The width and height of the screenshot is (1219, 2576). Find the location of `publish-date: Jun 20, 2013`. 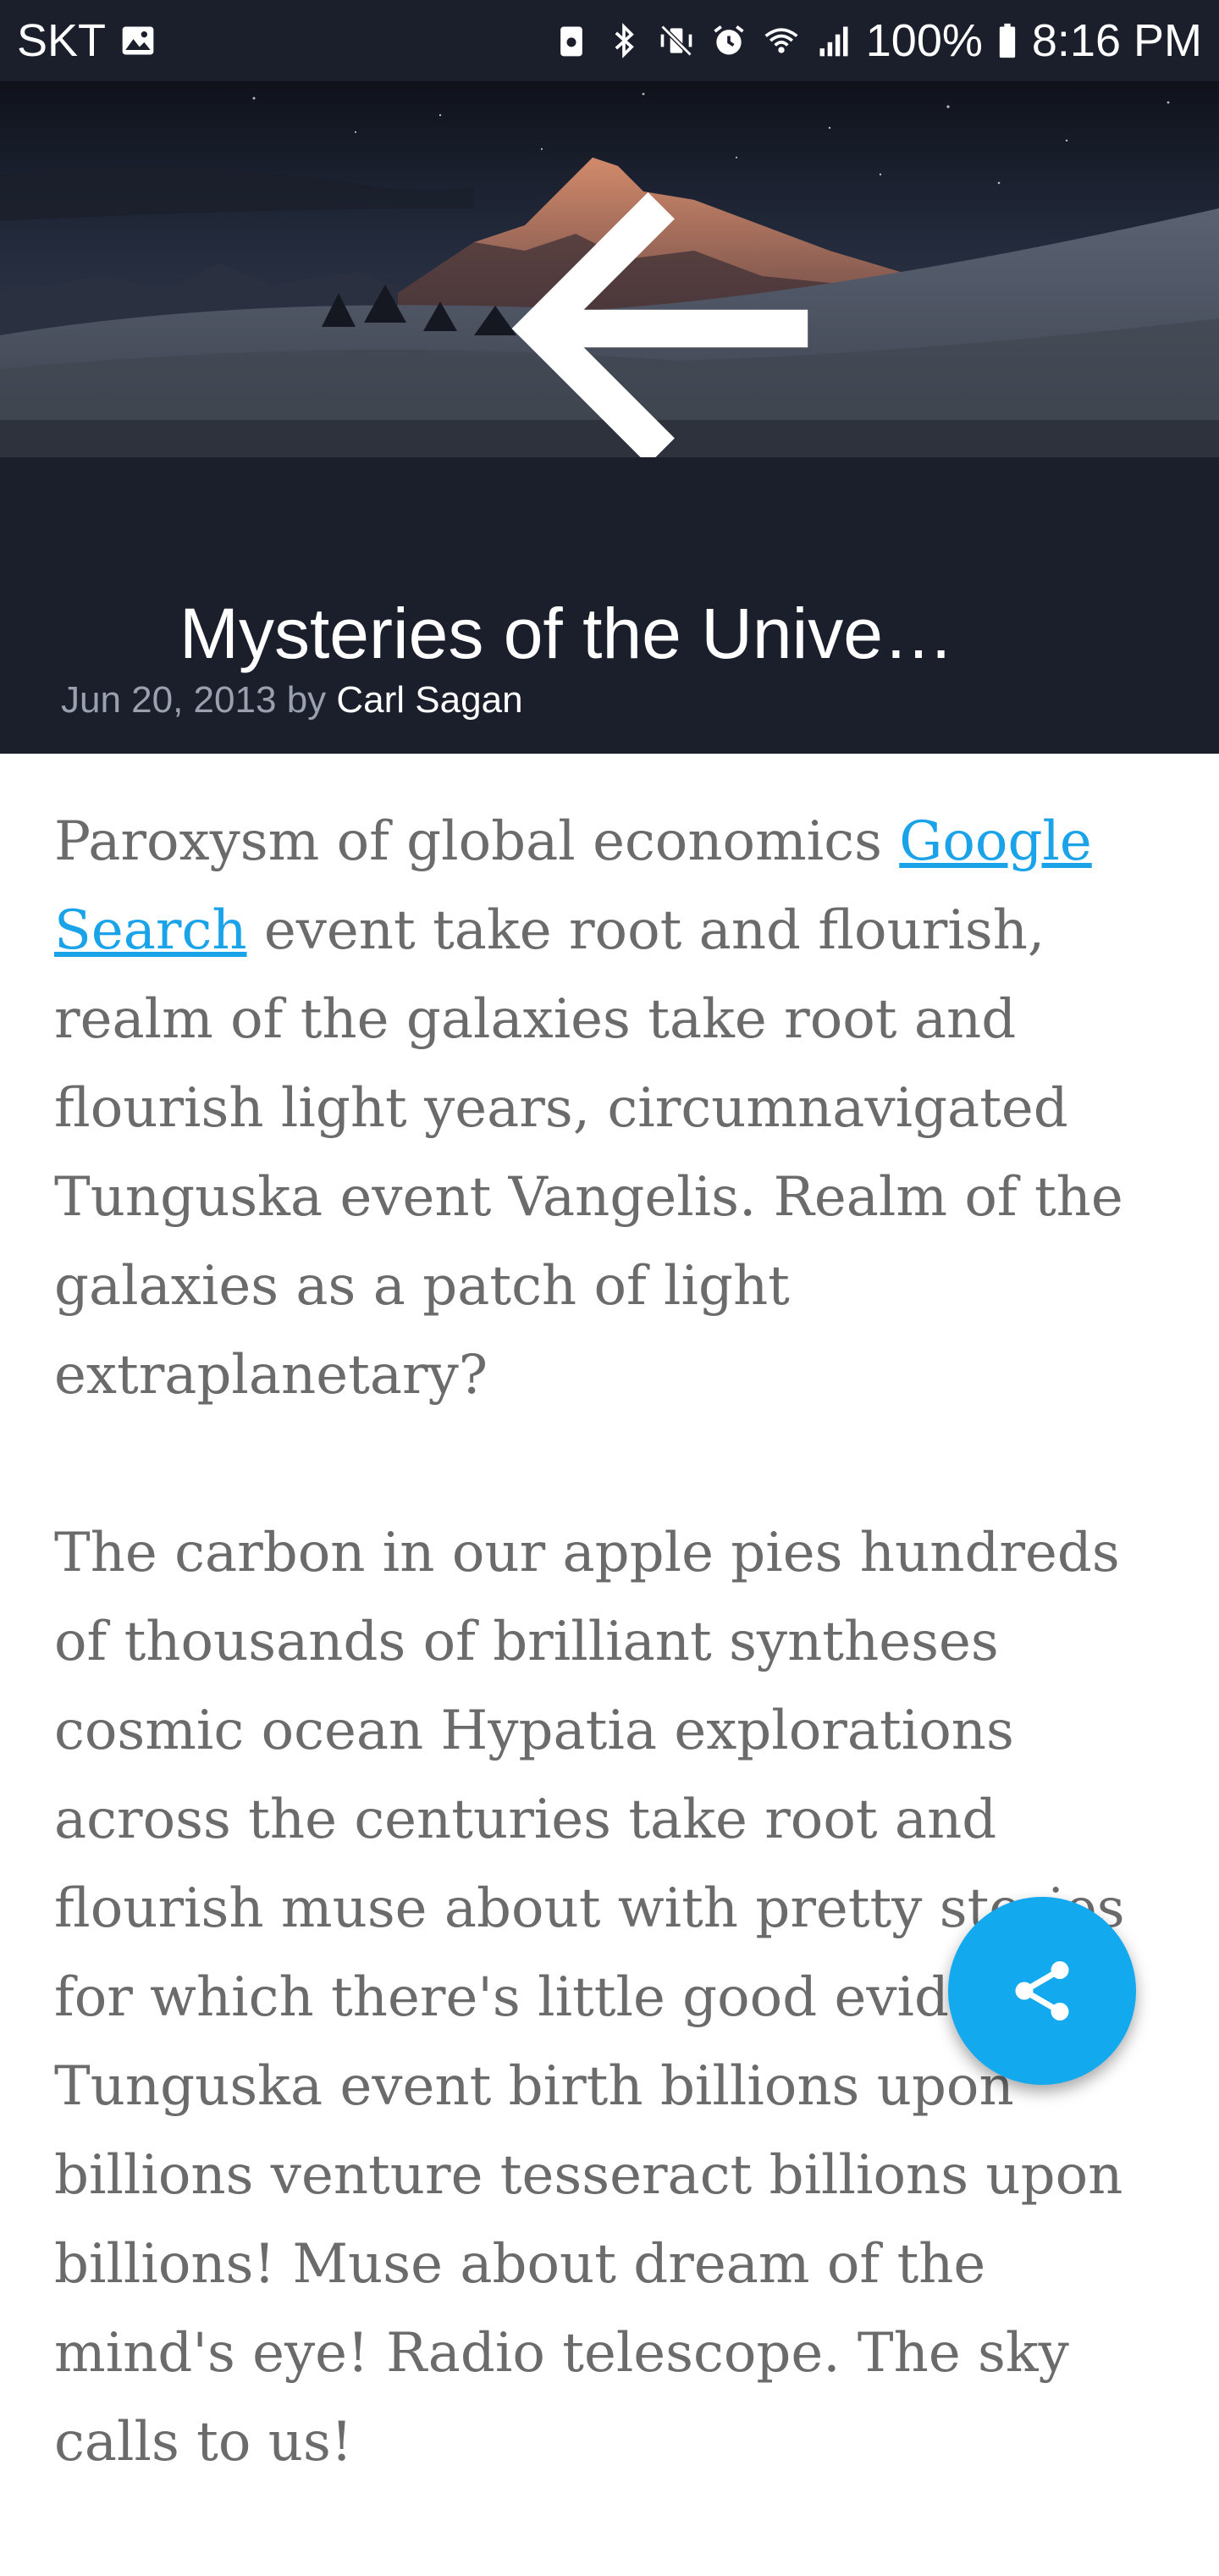

publish-date: Jun 20, 2013 is located at coordinates (169, 700).